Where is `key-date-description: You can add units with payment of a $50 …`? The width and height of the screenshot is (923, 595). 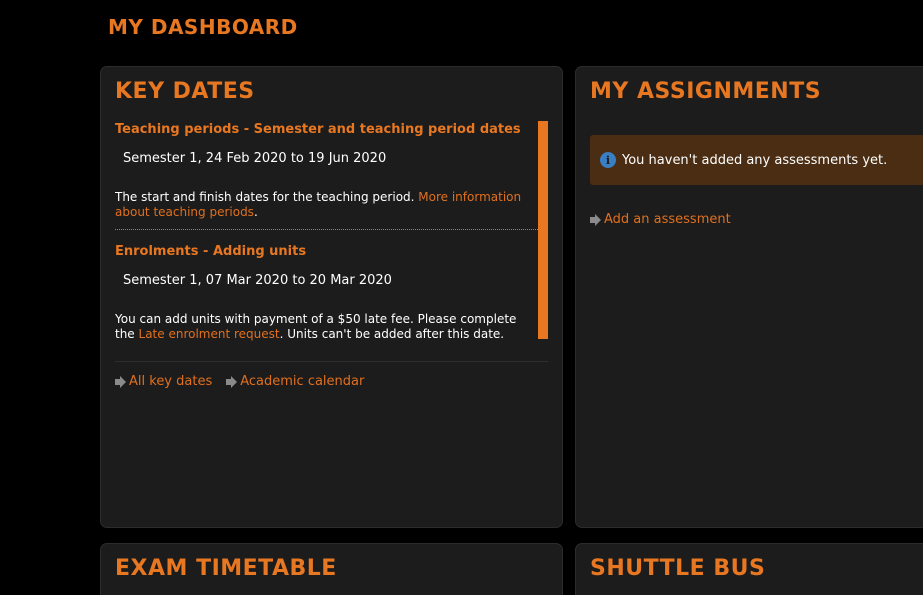 key-date-description: You can add units with payment of a $50 … is located at coordinates (325, 326).